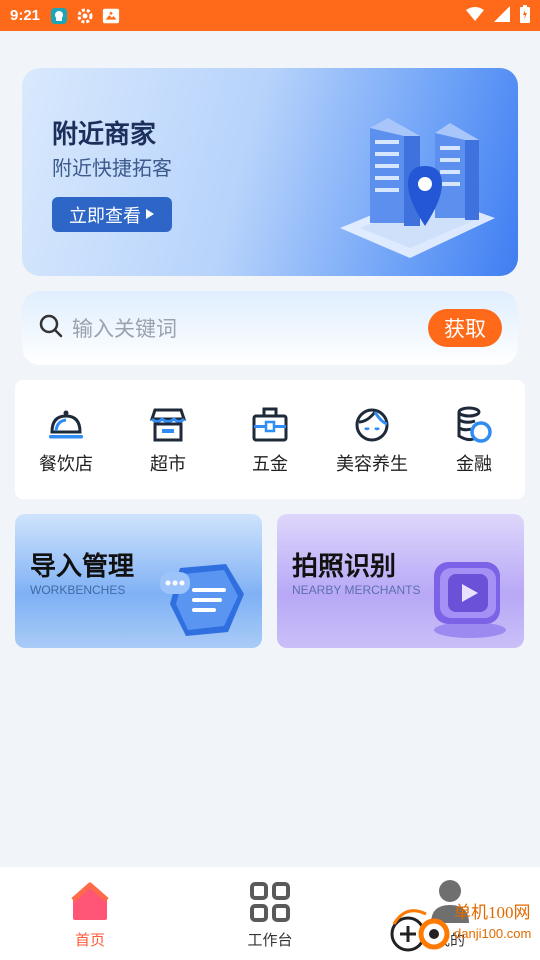 The width and height of the screenshot is (540, 960). What do you see at coordinates (82, 567) in the screenshot?
I see `card-title: 导入管理` at bounding box center [82, 567].